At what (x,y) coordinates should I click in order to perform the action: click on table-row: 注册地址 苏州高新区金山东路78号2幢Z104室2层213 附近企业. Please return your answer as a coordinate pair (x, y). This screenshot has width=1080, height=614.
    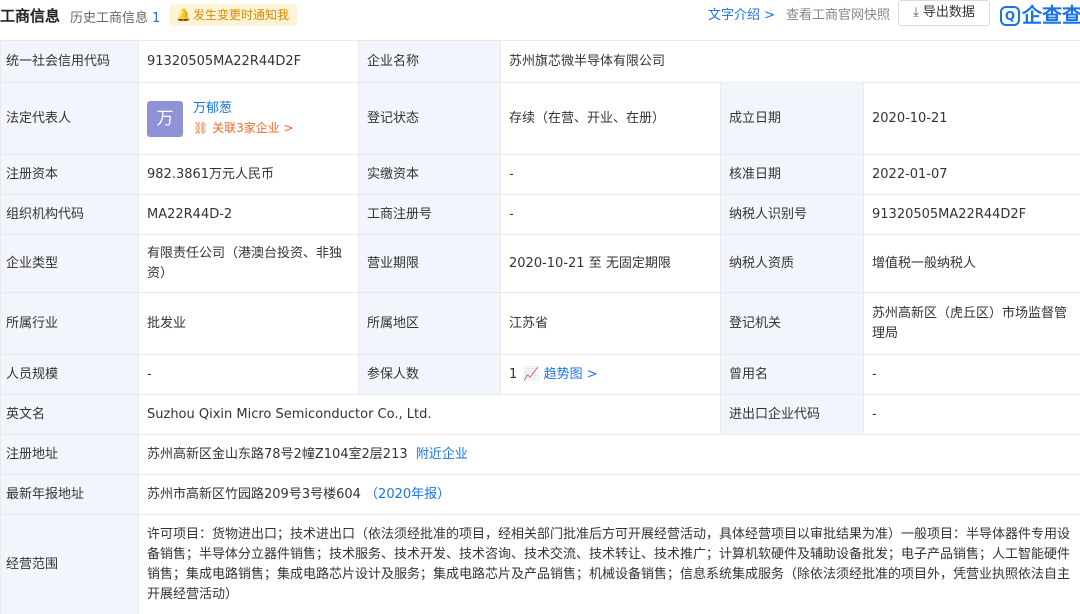
    Looking at the image, I should click on (540, 454).